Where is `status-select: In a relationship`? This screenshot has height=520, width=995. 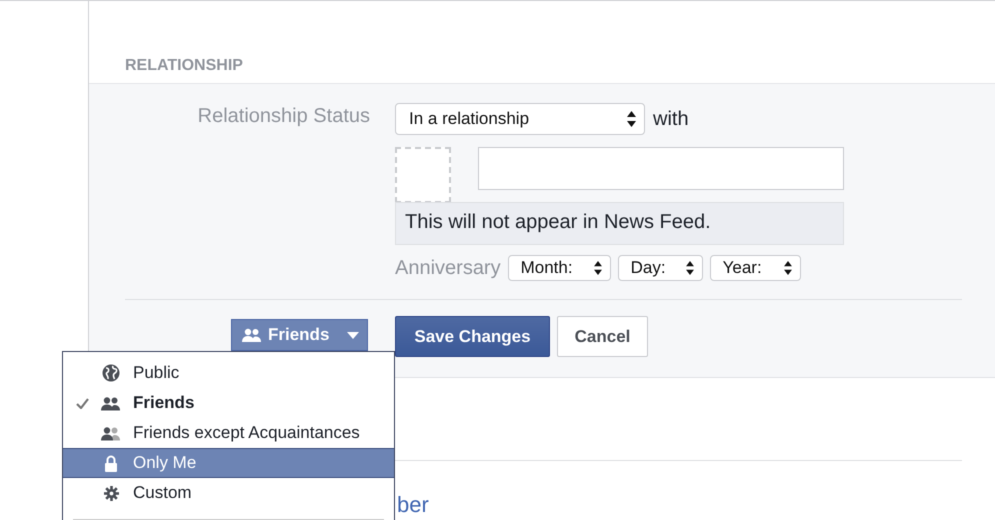
status-select: In a relationship is located at coordinates (520, 119).